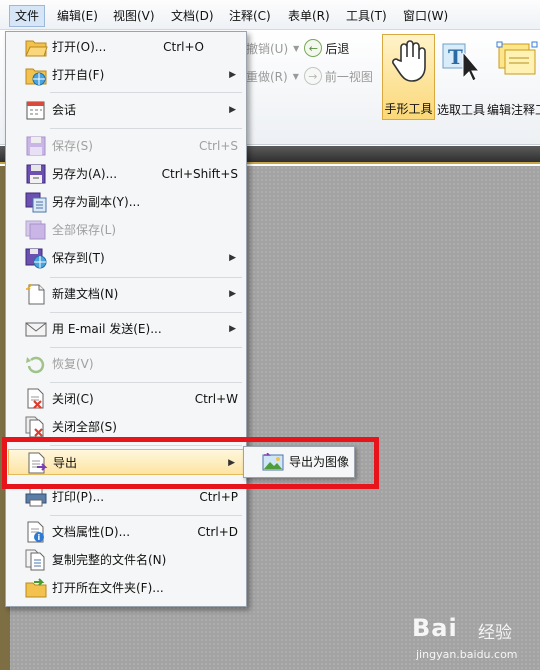 This screenshot has height=670, width=540. What do you see at coordinates (134, 16) in the screenshot?
I see `menu-view: 视图(V)` at bounding box center [134, 16].